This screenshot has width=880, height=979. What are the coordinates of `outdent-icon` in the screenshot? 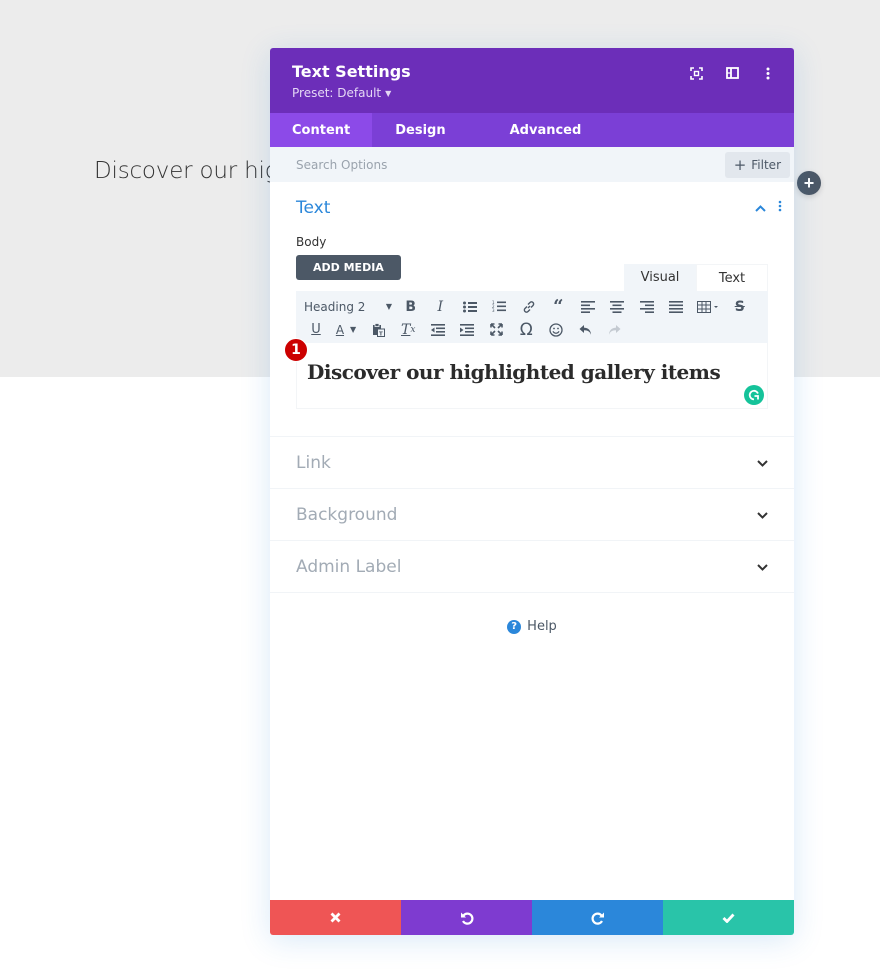 It's located at (438, 330).